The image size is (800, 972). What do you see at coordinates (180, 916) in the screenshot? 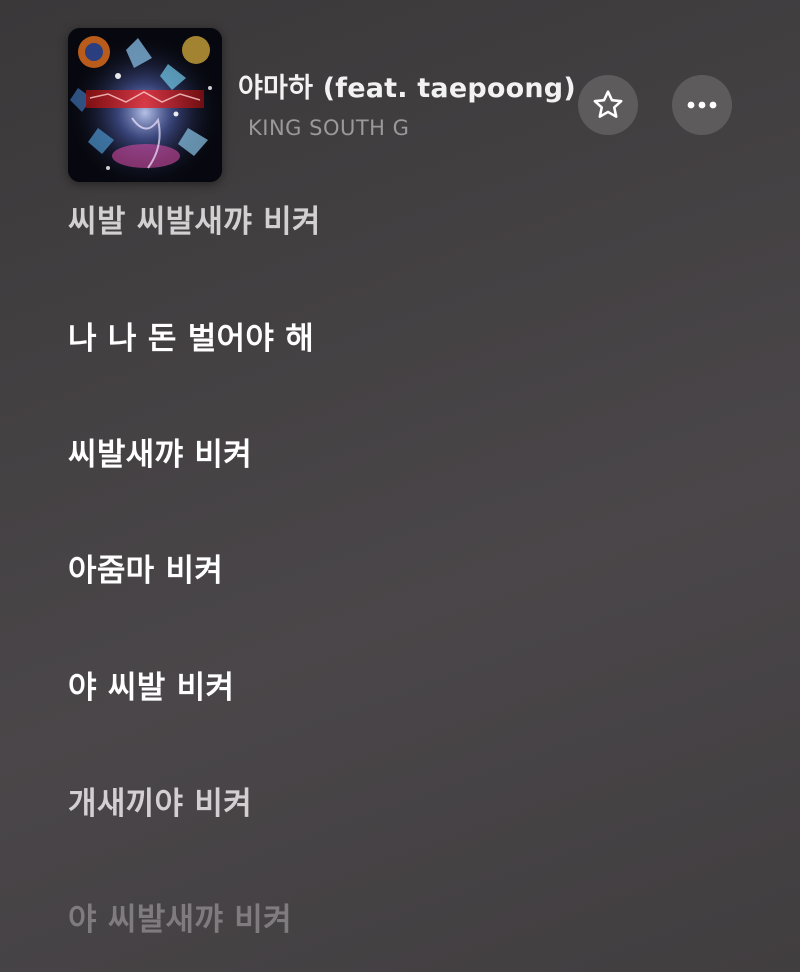
I see `lyric-line: 야 씨발새꺄 비켜` at bounding box center [180, 916].